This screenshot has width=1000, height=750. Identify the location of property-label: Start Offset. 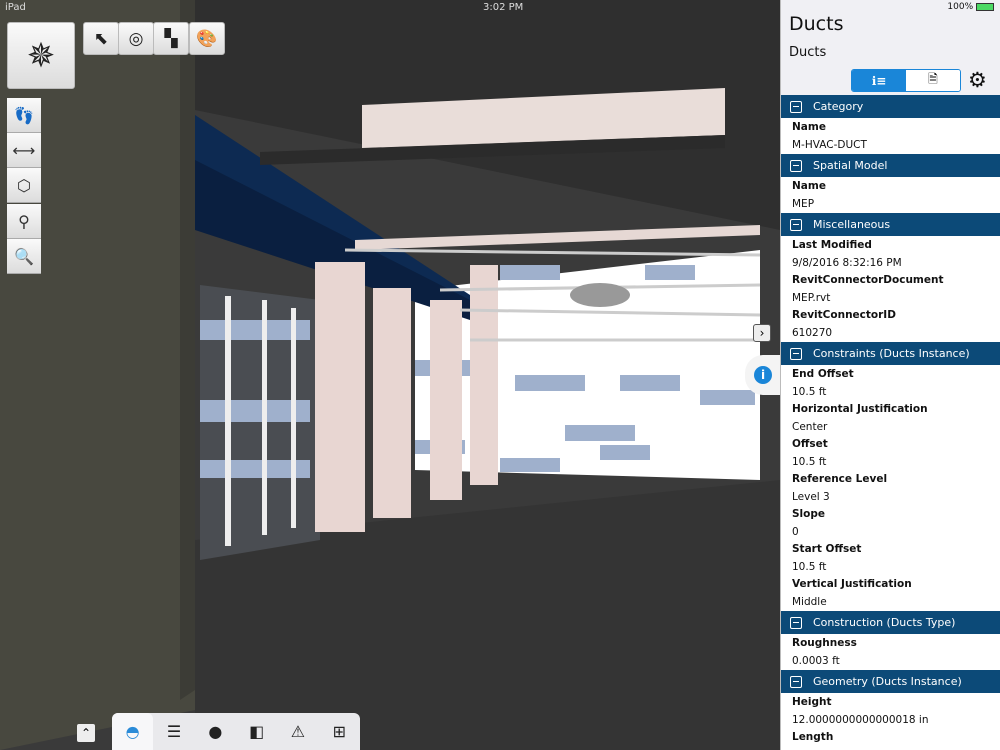
(827, 549).